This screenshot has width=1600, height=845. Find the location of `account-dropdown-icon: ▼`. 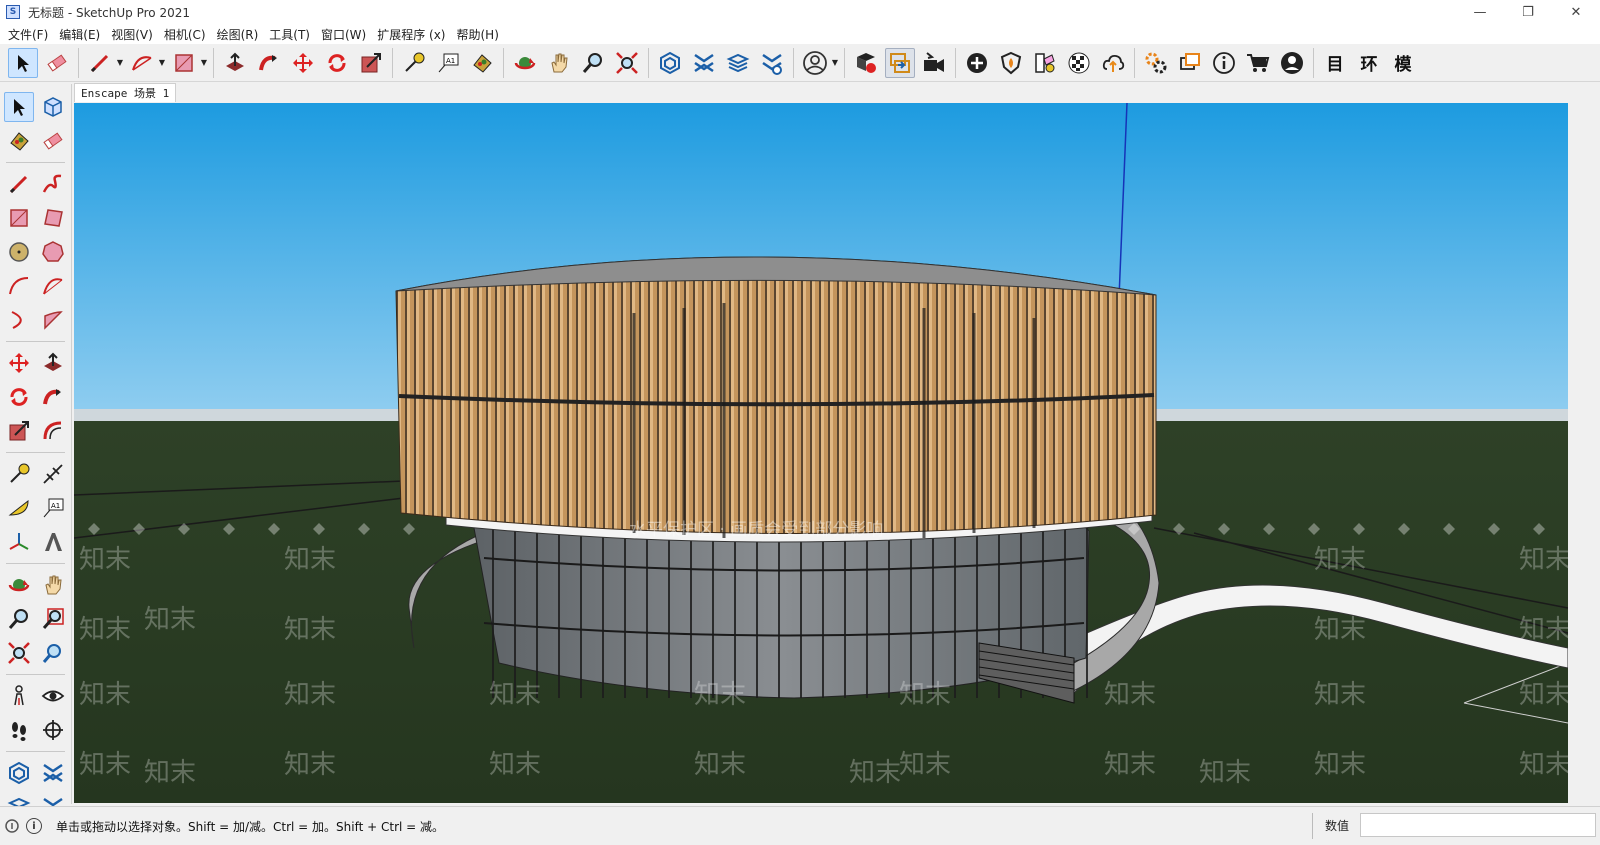

account-dropdown-icon: ▼ is located at coordinates (835, 63).